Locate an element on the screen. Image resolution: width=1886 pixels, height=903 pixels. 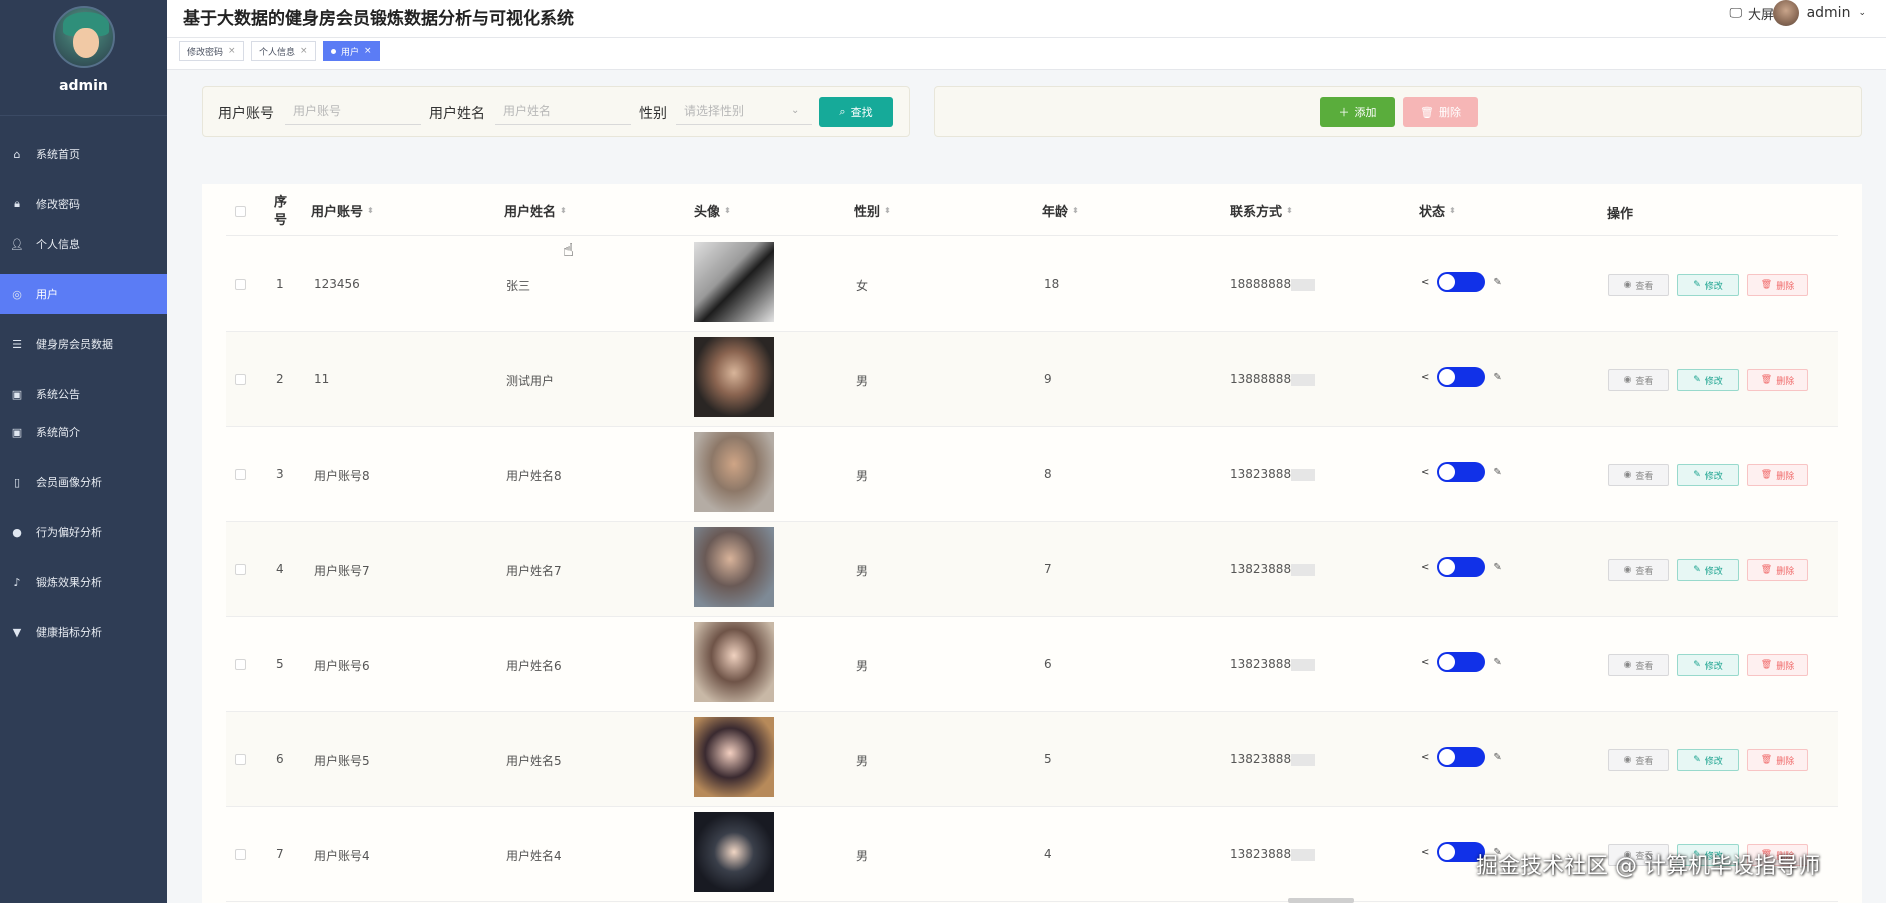
tab-users: 用户 × is located at coordinates (351, 51).